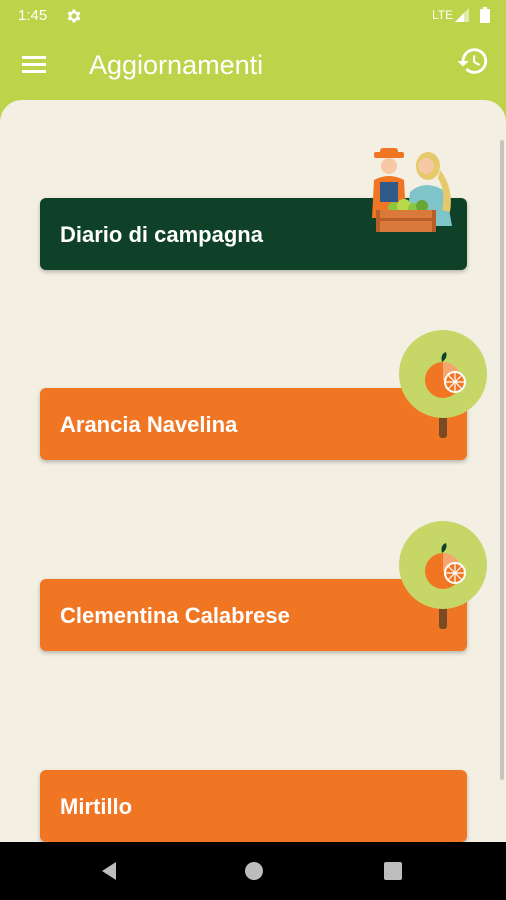 The height and width of the screenshot is (900, 506). What do you see at coordinates (110, 871) in the screenshot?
I see `back-icon` at bounding box center [110, 871].